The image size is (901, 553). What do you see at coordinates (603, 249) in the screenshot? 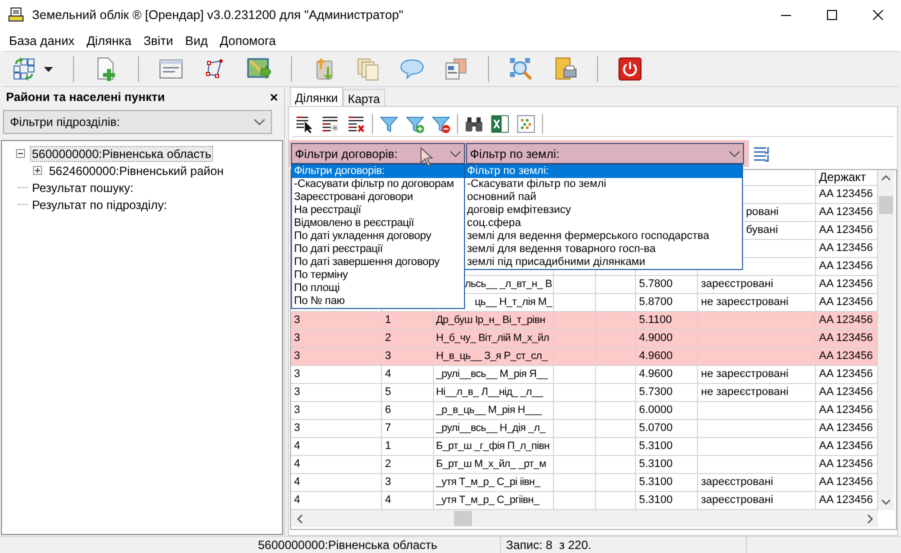
I see `dropdown-option: землі для ведення товарного госп-ва` at bounding box center [603, 249].